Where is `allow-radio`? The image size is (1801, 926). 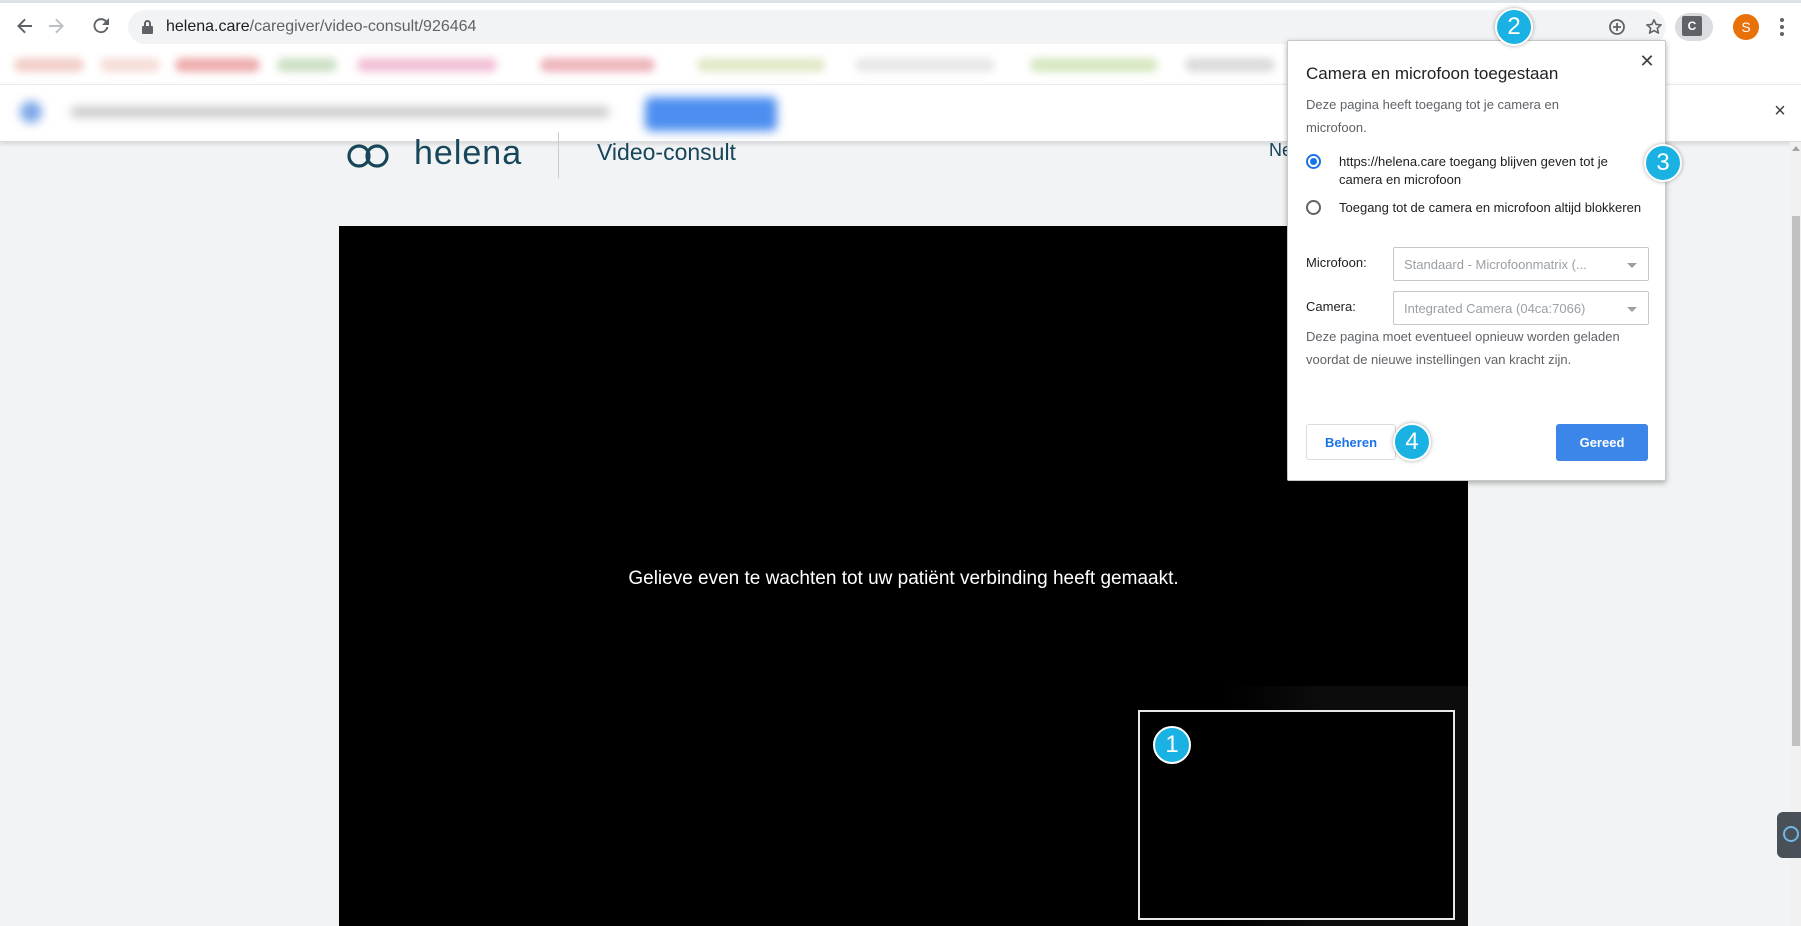 allow-radio is located at coordinates (1313, 161).